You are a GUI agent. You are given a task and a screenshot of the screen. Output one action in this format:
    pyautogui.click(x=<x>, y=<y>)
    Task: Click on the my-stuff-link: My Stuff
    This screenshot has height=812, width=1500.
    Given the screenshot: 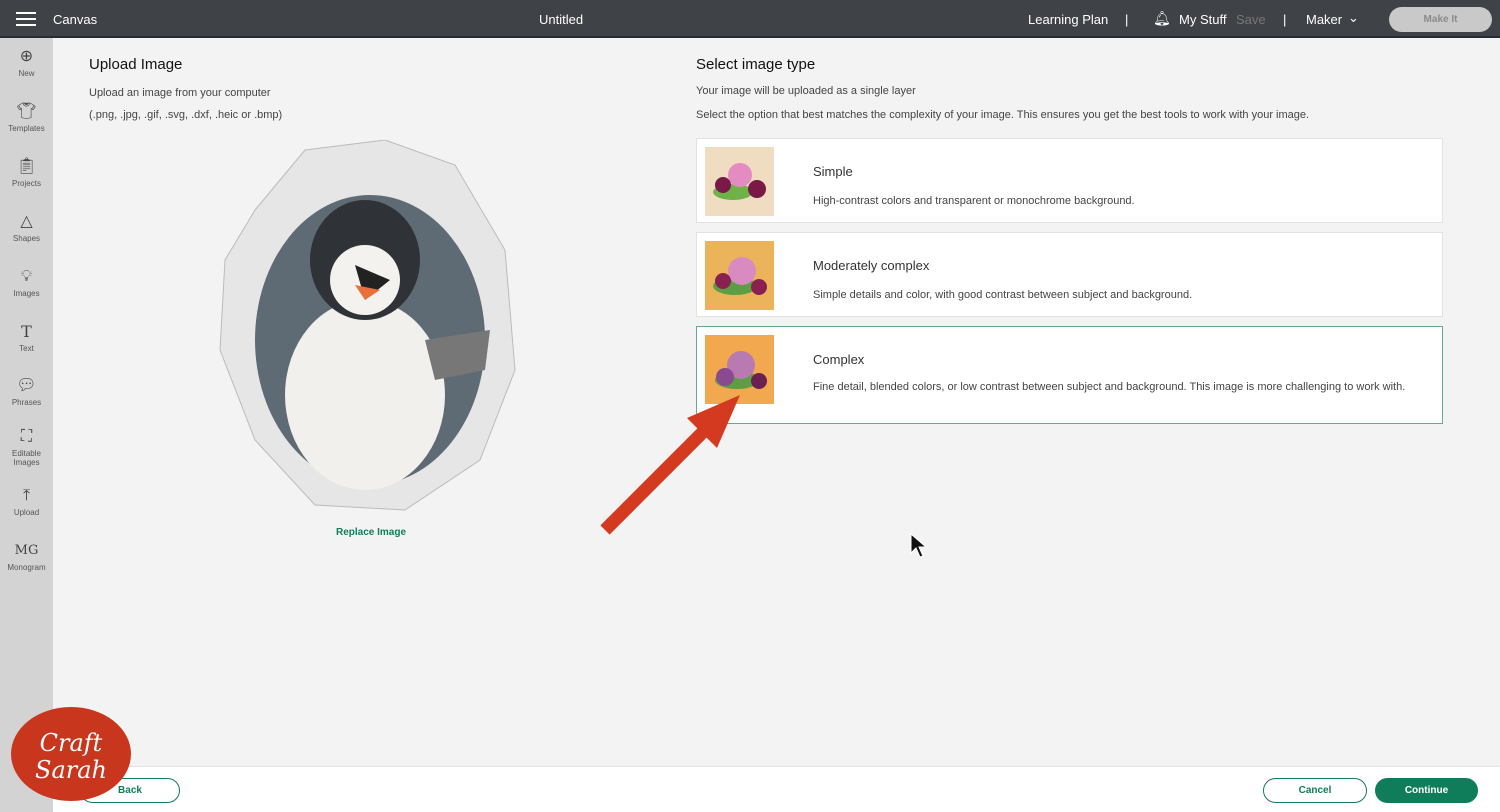 What is the action you would take?
    pyautogui.click(x=1202, y=19)
    